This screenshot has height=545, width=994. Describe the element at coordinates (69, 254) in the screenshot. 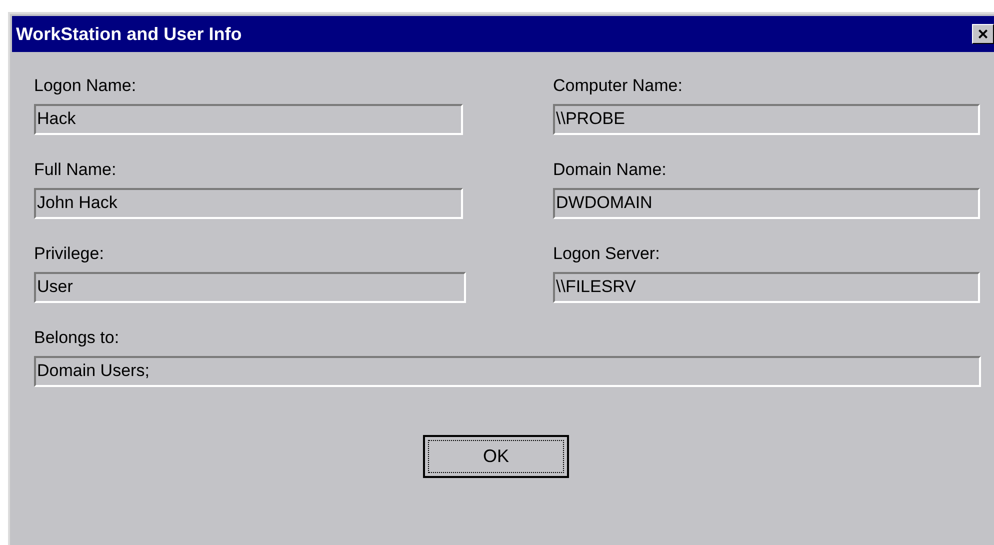

I see `field-label: Privilege:` at that location.